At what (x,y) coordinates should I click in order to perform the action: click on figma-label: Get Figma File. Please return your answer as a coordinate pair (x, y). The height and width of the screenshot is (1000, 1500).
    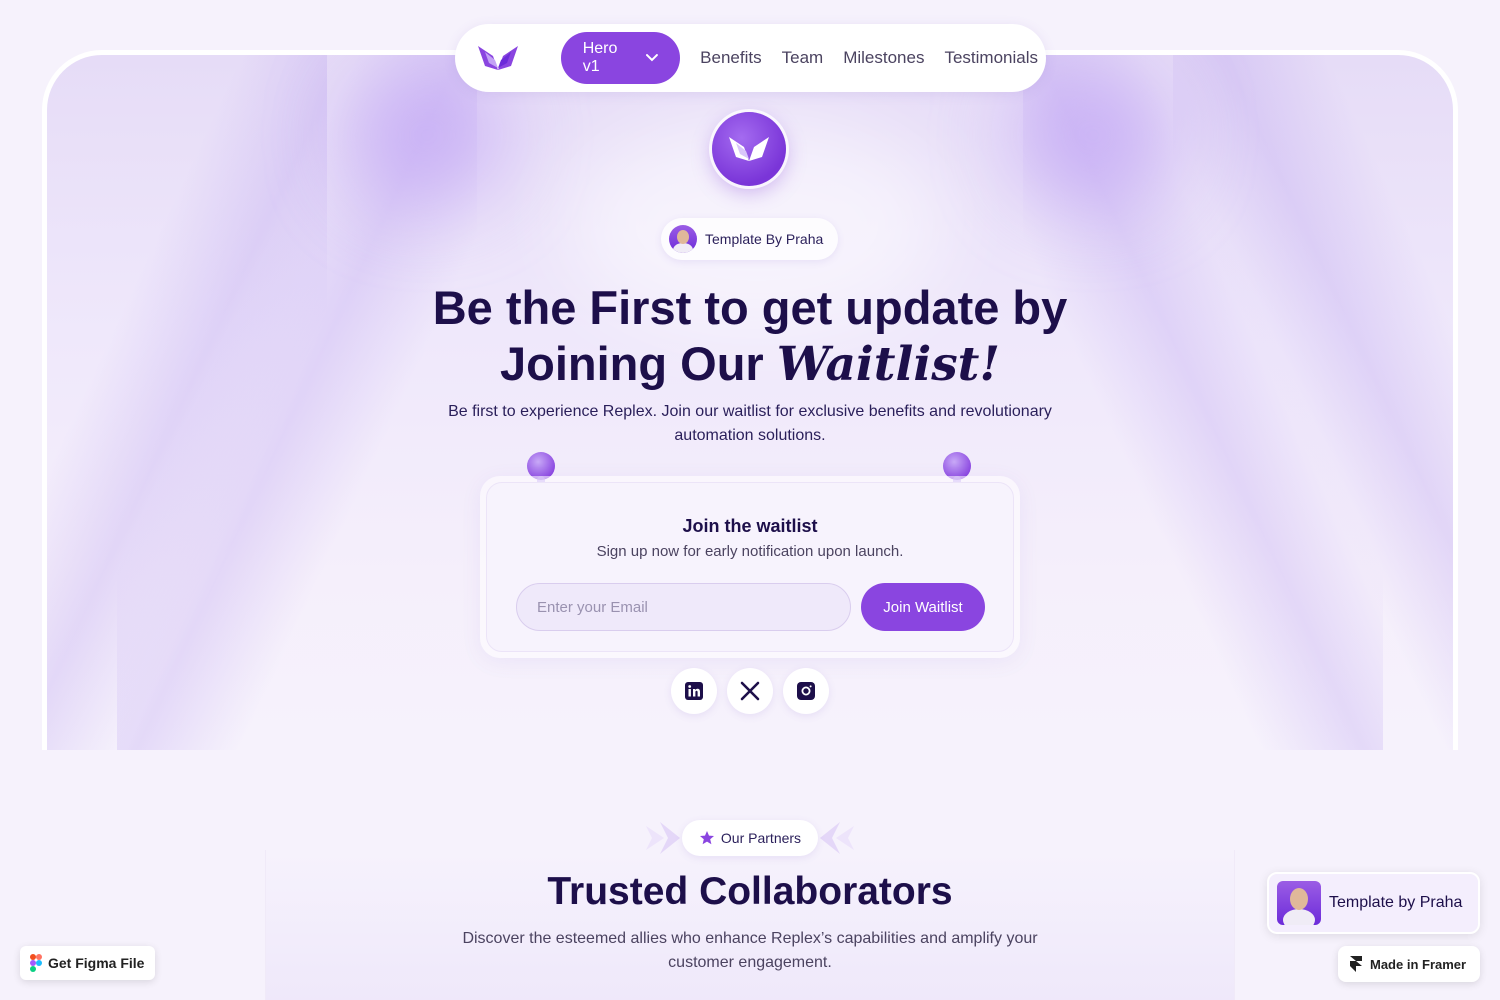
    Looking at the image, I should click on (96, 963).